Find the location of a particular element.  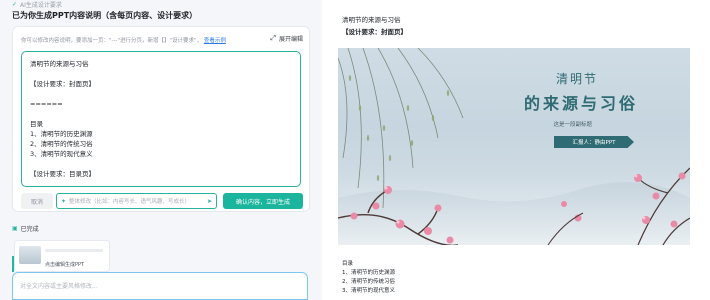

thumbnail-placeholder-line is located at coordinates (74, 250).